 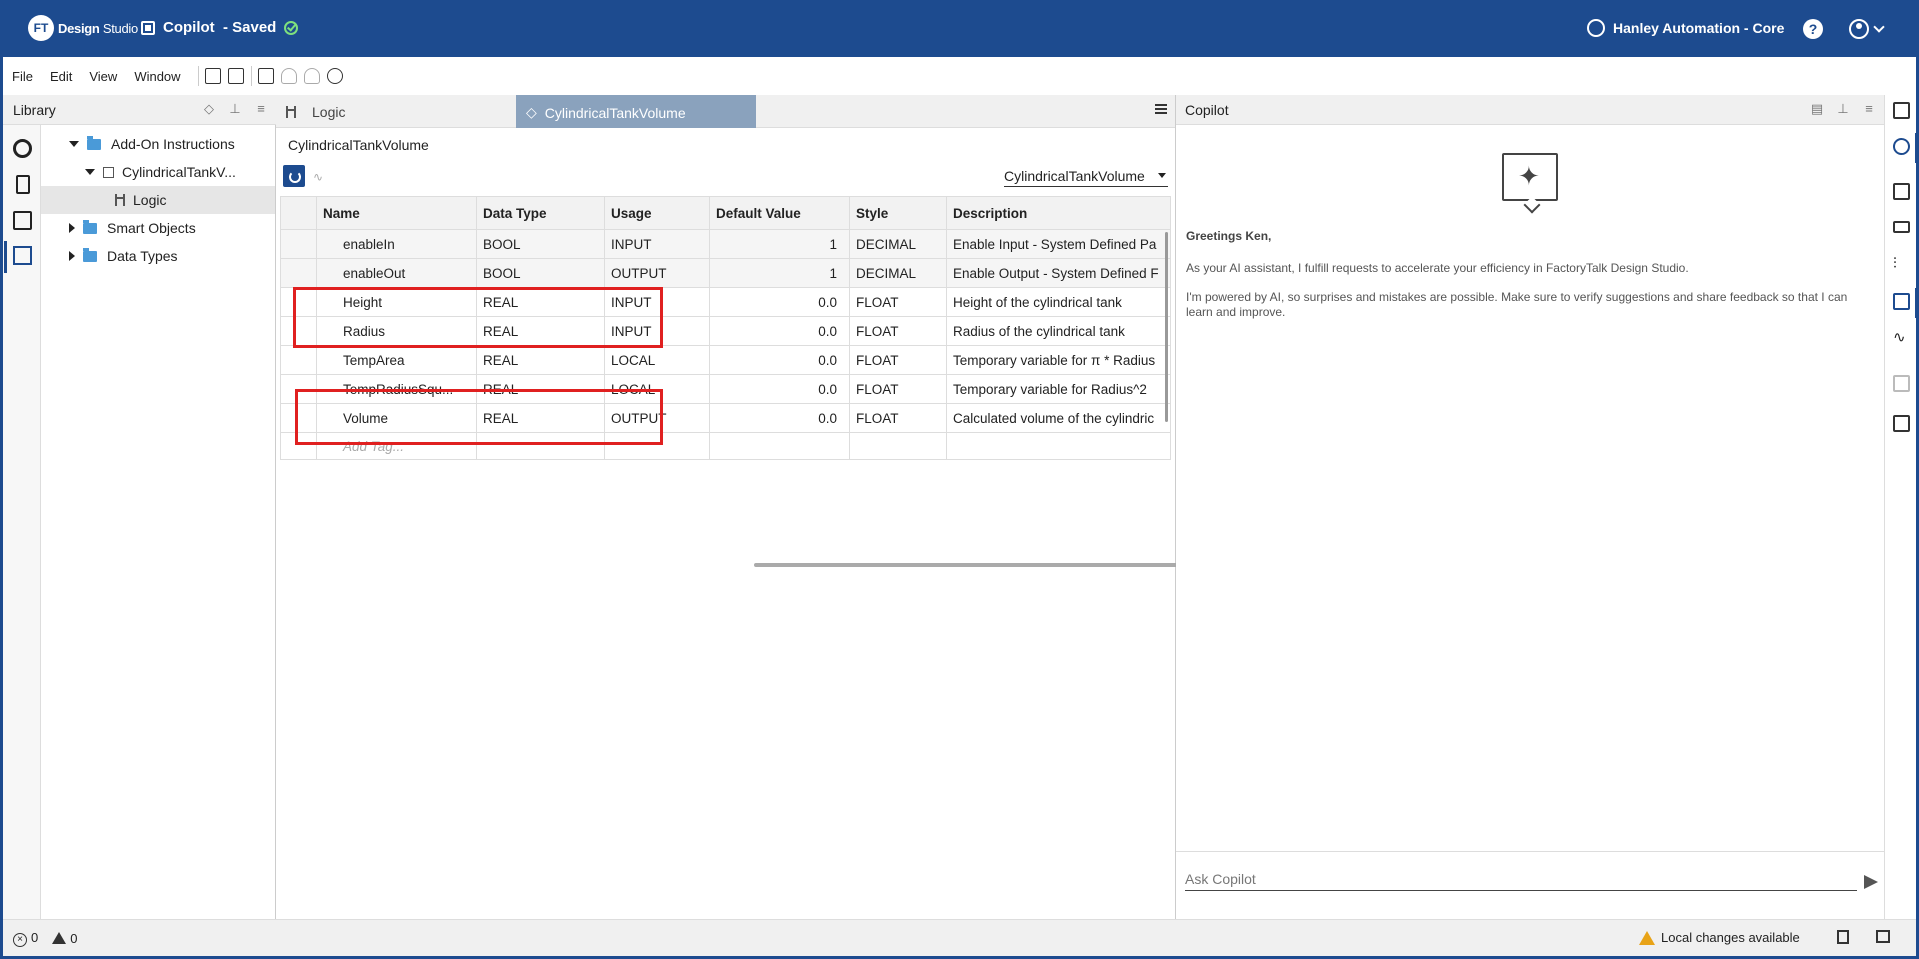 I want to click on toolbox-icon, so click(x=1901, y=227).